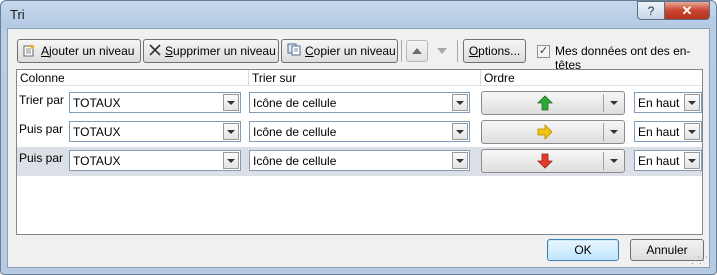  Describe the element at coordinates (365, 78) in the screenshot. I see `column-header-trier-sur: Trier sur` at that location.